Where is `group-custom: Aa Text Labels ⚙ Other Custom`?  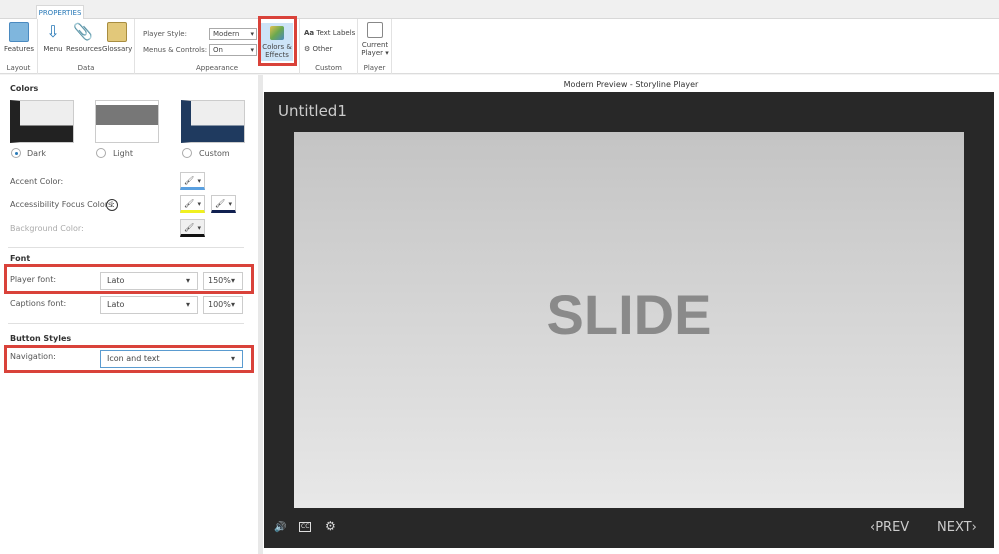 group-custom: Aa Text Labels ⚙ Other Custom is located at coordinates (329, 46).